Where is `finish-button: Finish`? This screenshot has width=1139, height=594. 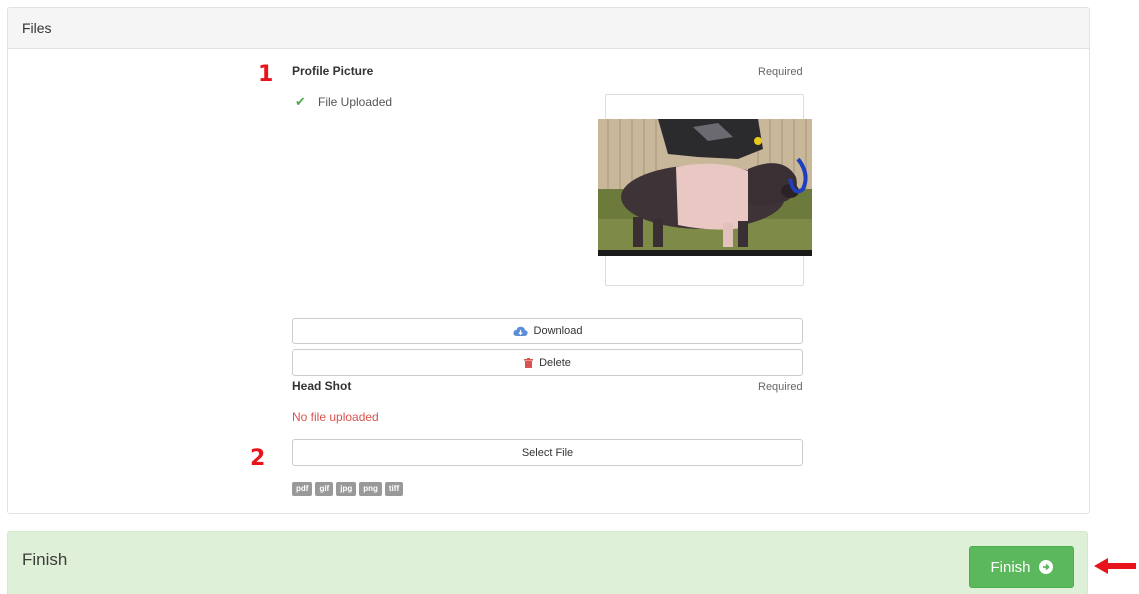
finish-button: Finish is located at coordinates (1021, 567).